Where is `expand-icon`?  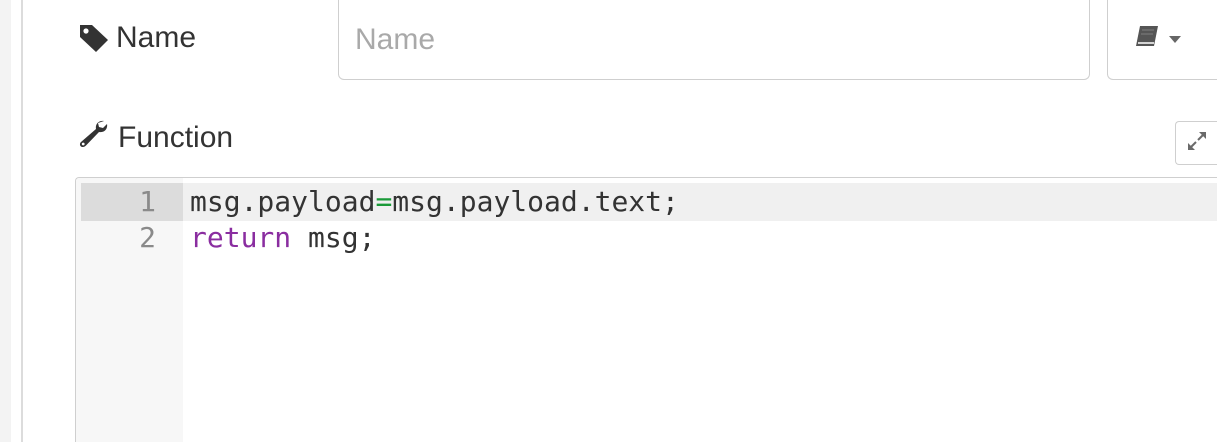 expand-icon is located at coordinates (1197, 143).